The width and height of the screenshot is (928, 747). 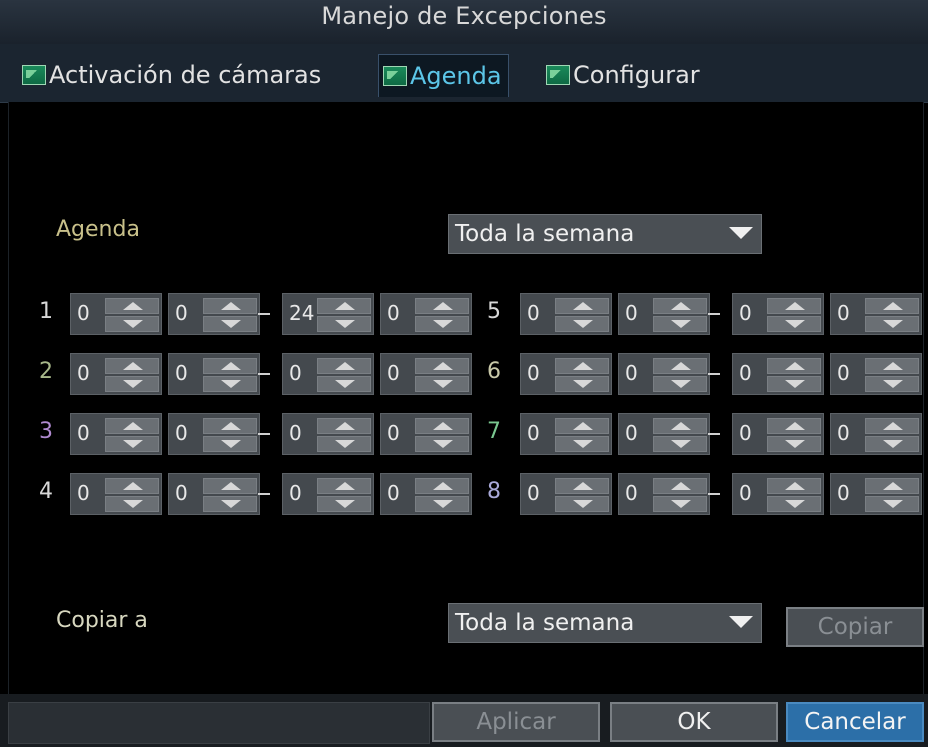 I want to click on cancel-button: Cancelar, so click(x=855, y=722).